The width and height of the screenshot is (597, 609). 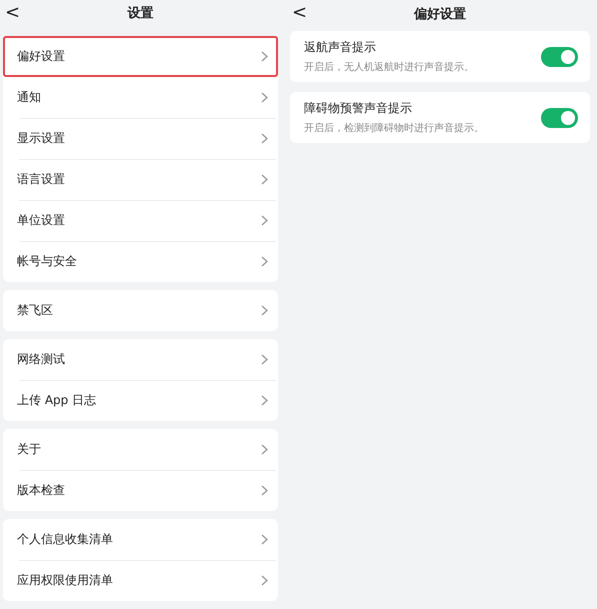 What do you see at coordinates (394, 128) in the screenshot?
I see `option-description: 开启后，检测到障碍物时进行声音提示。` at bounding box center [394, 128].